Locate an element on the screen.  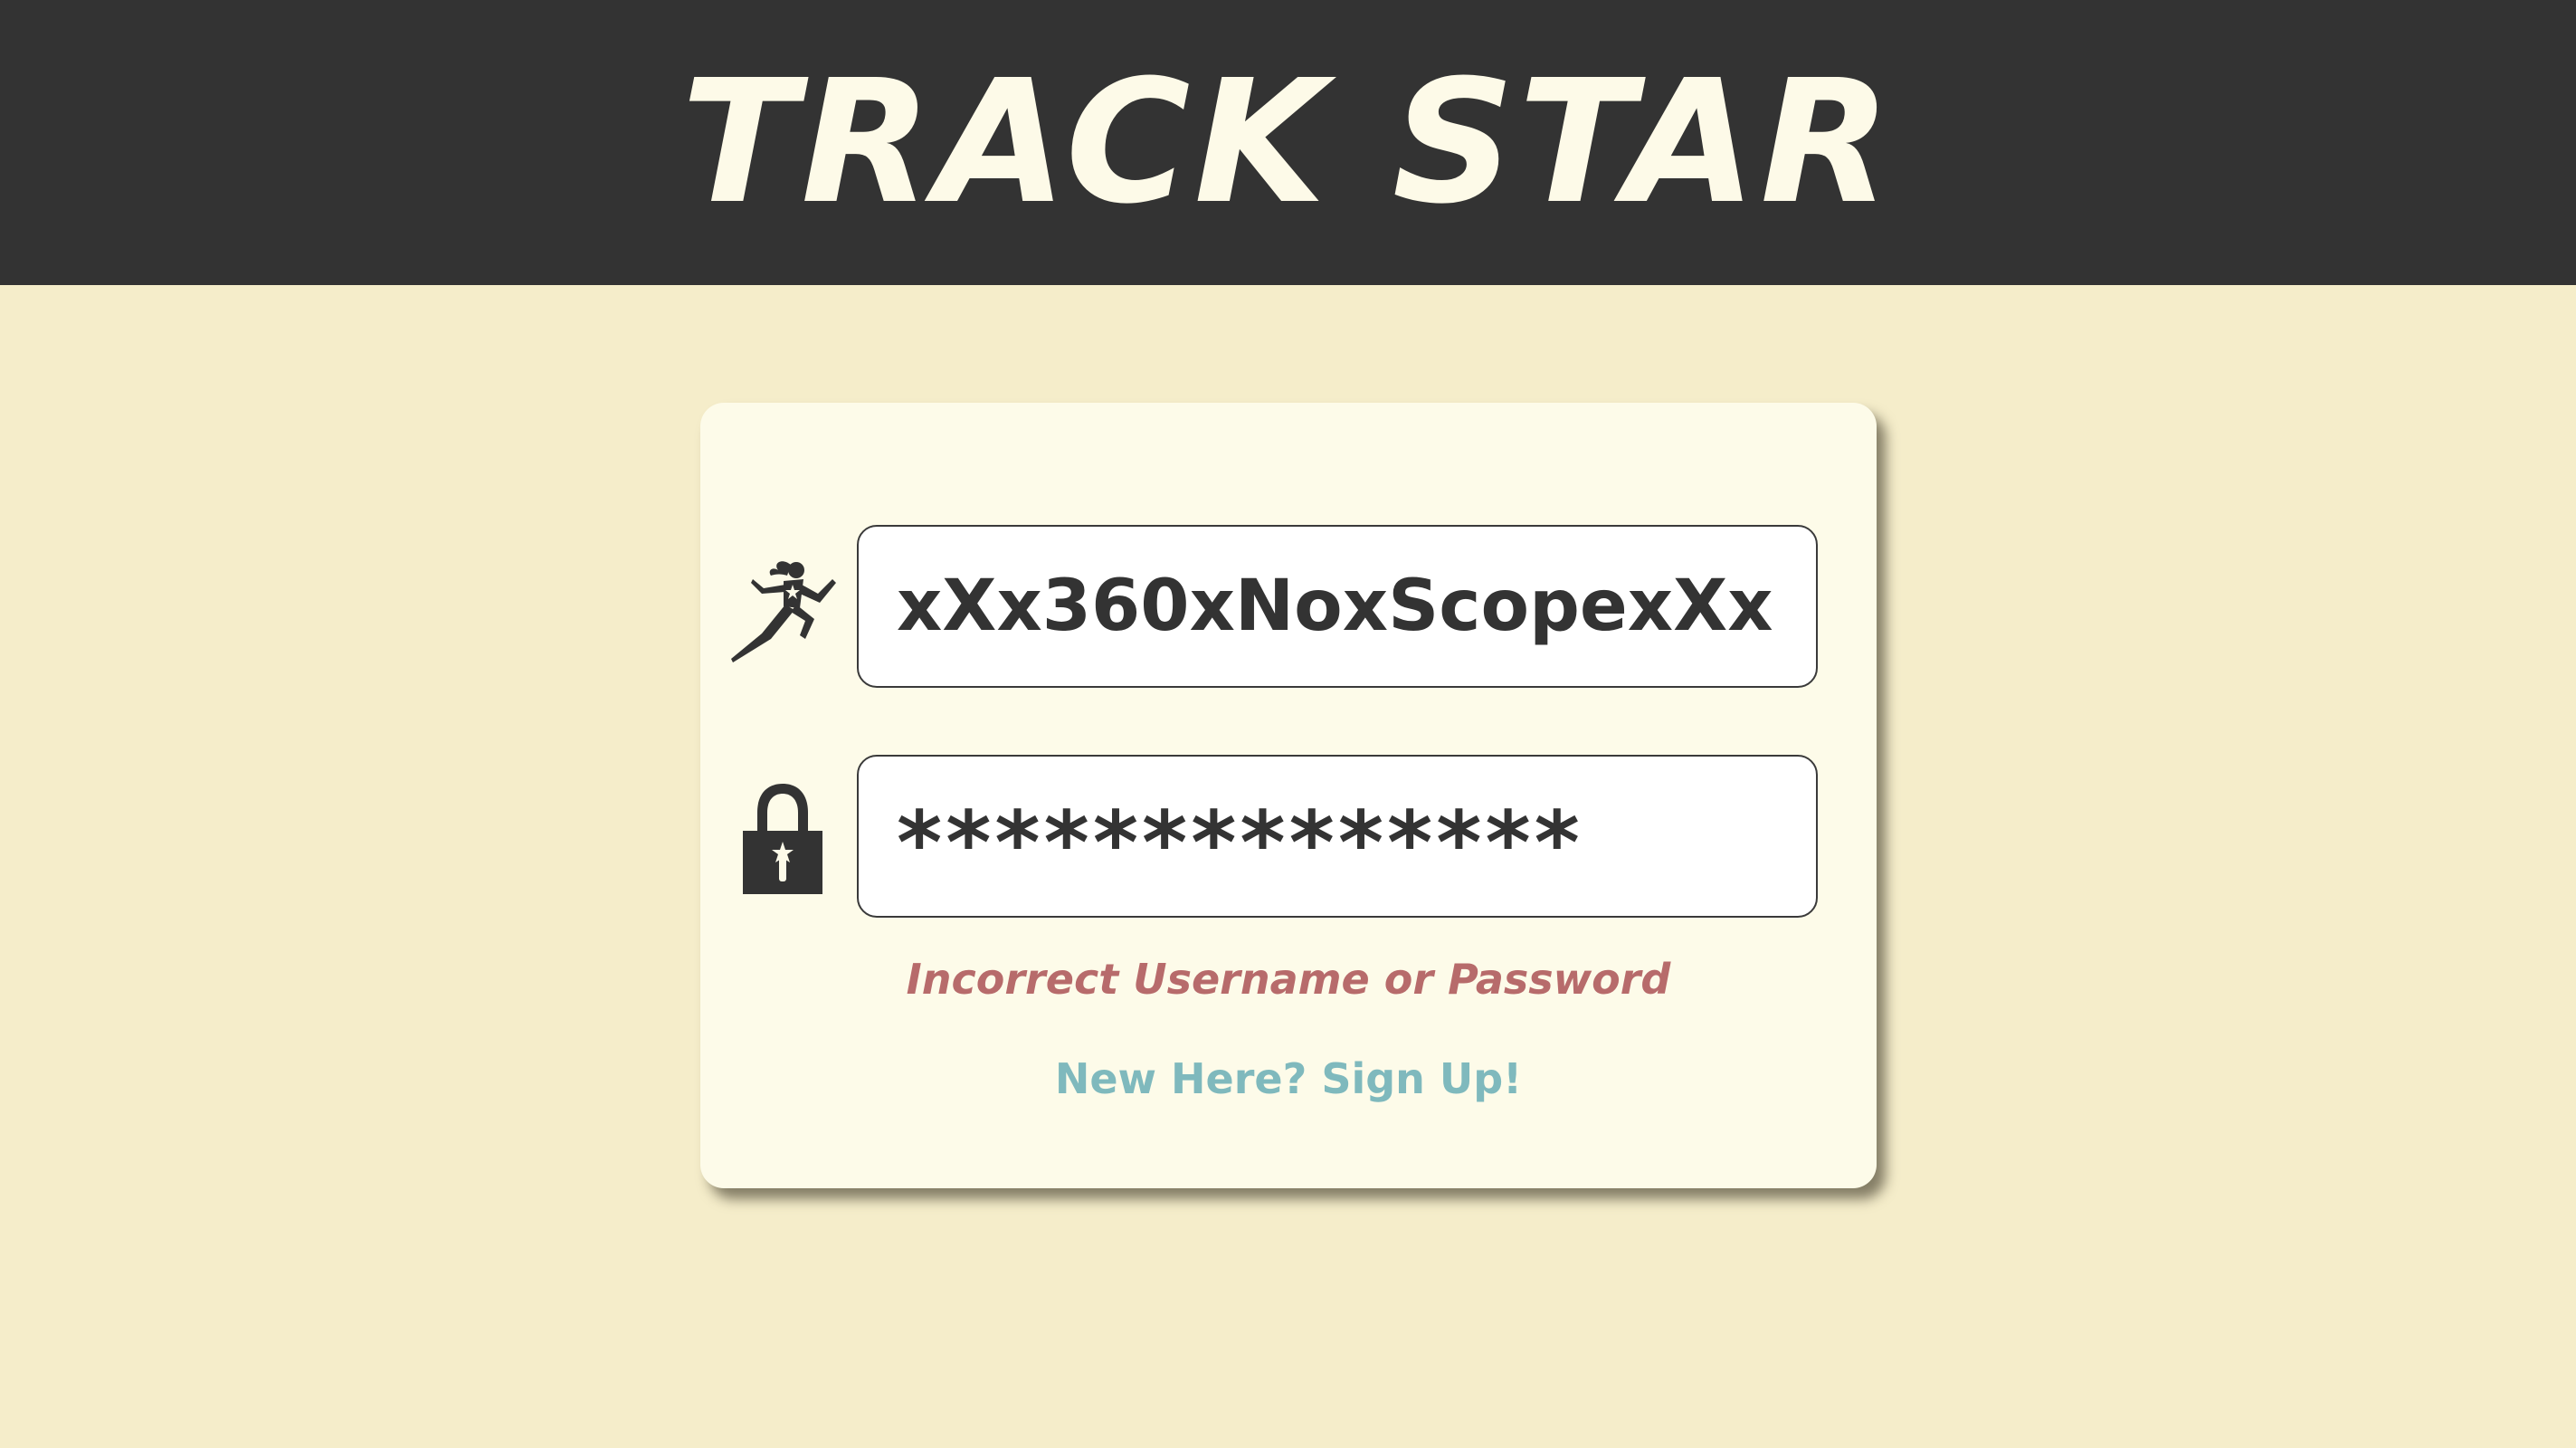
username-value: xXx360xNoxScopexXx is located at coordinates (1335, 606).